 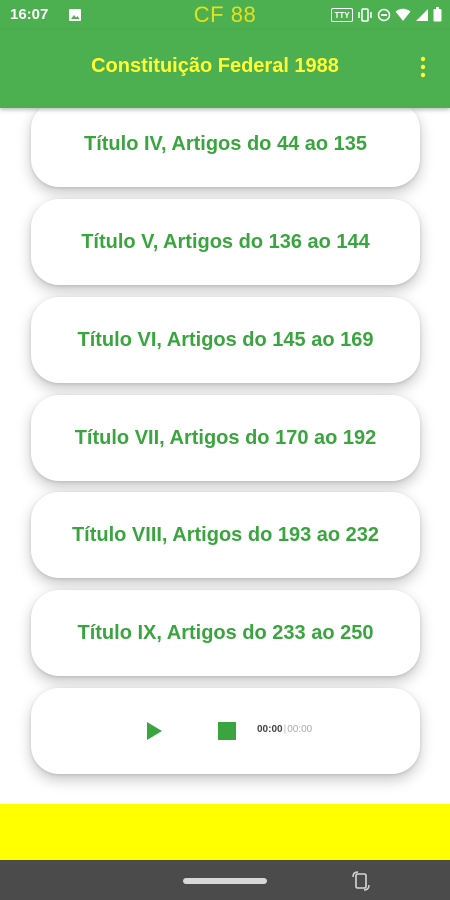 I want to click on title-card-vi: Título VI, Artigos do 145 ao 169, so click(x=225, y=340).